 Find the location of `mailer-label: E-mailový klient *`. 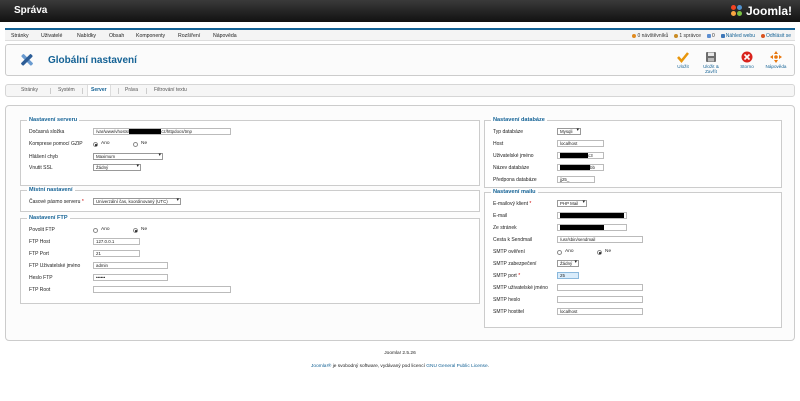

mailer-label: E-mailový klient * is located at coordinates (512, 204).